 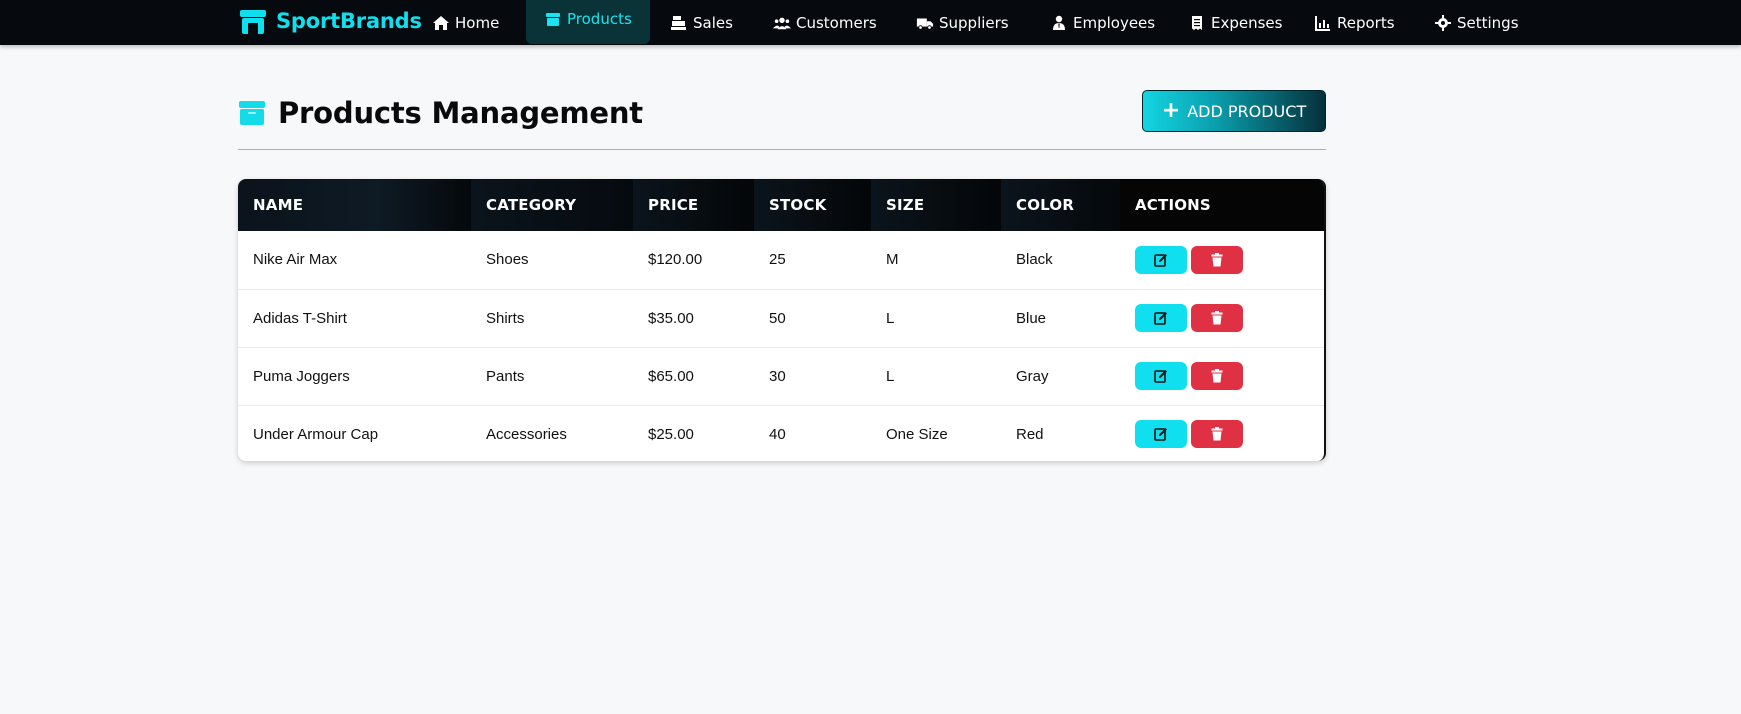 What do you see at coordinates (349, 21) in the screenshot?
I see `brand-name: SportBrands` at bounding box center [349, 21].